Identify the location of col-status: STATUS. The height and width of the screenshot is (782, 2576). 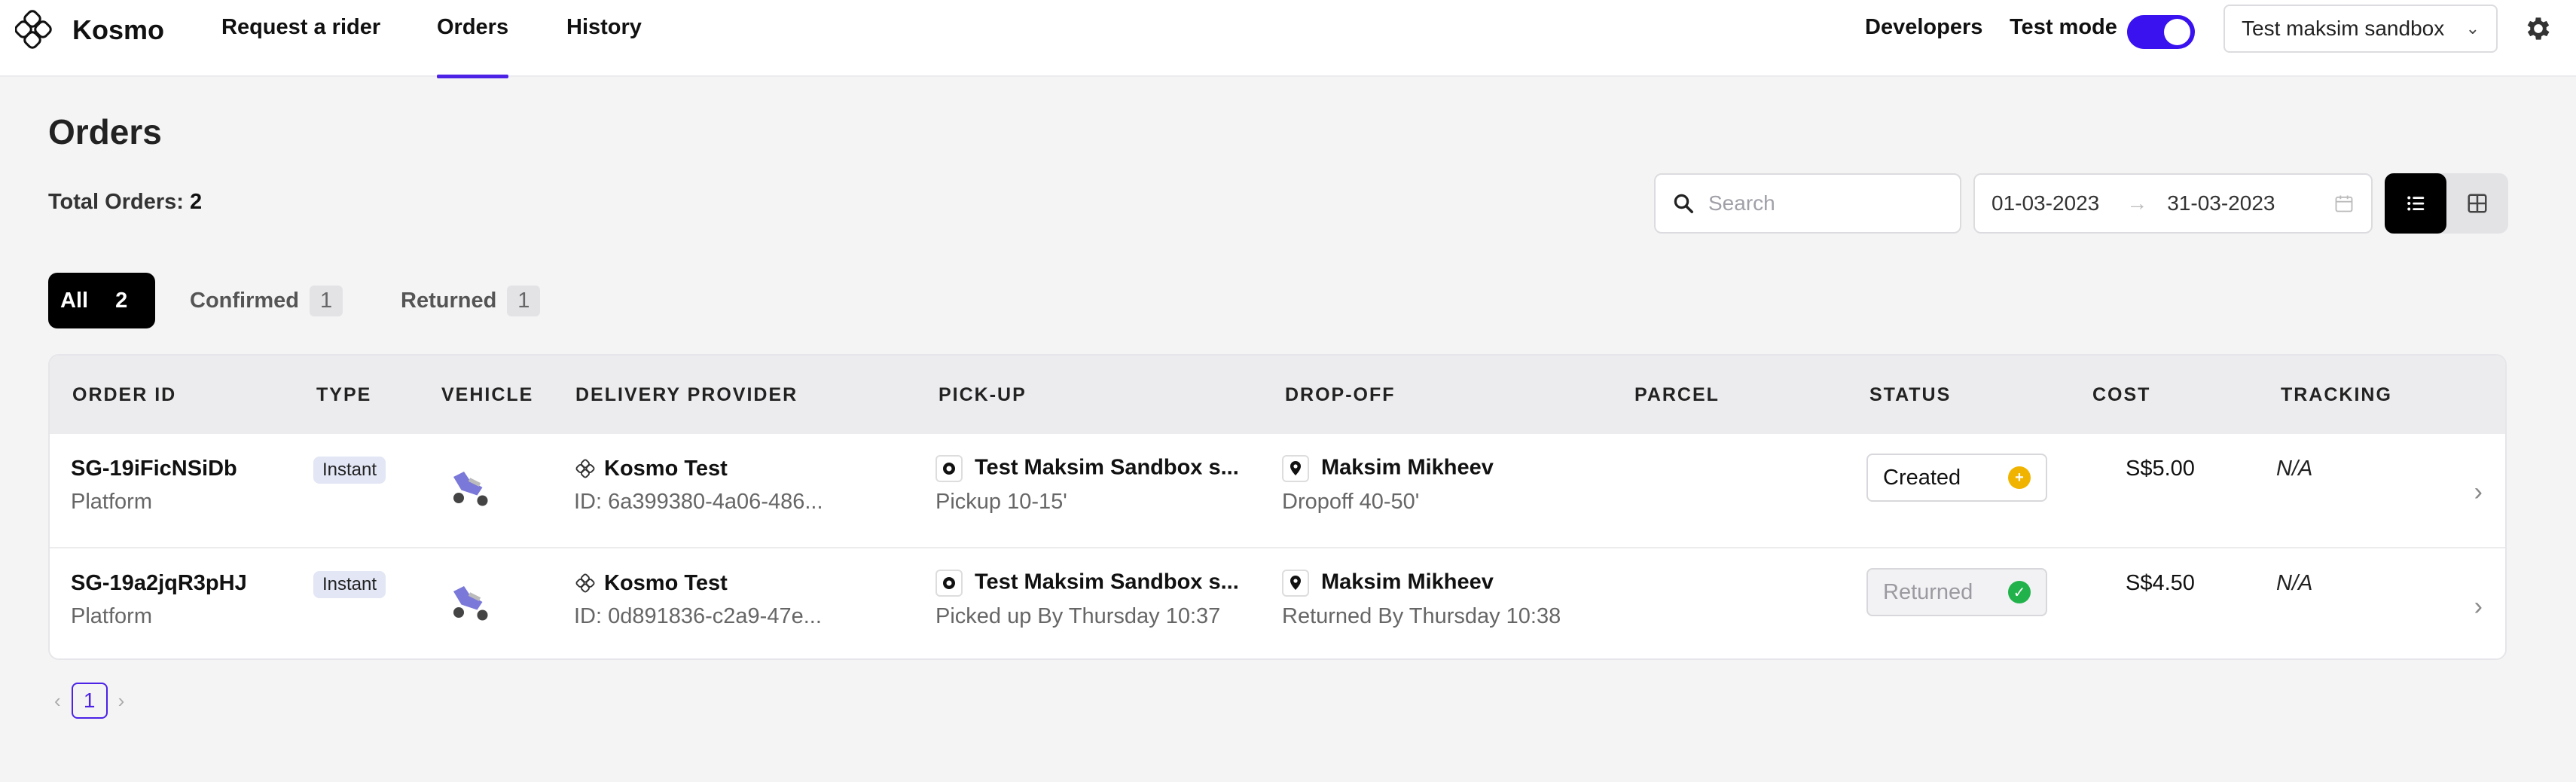
(1911, 395).